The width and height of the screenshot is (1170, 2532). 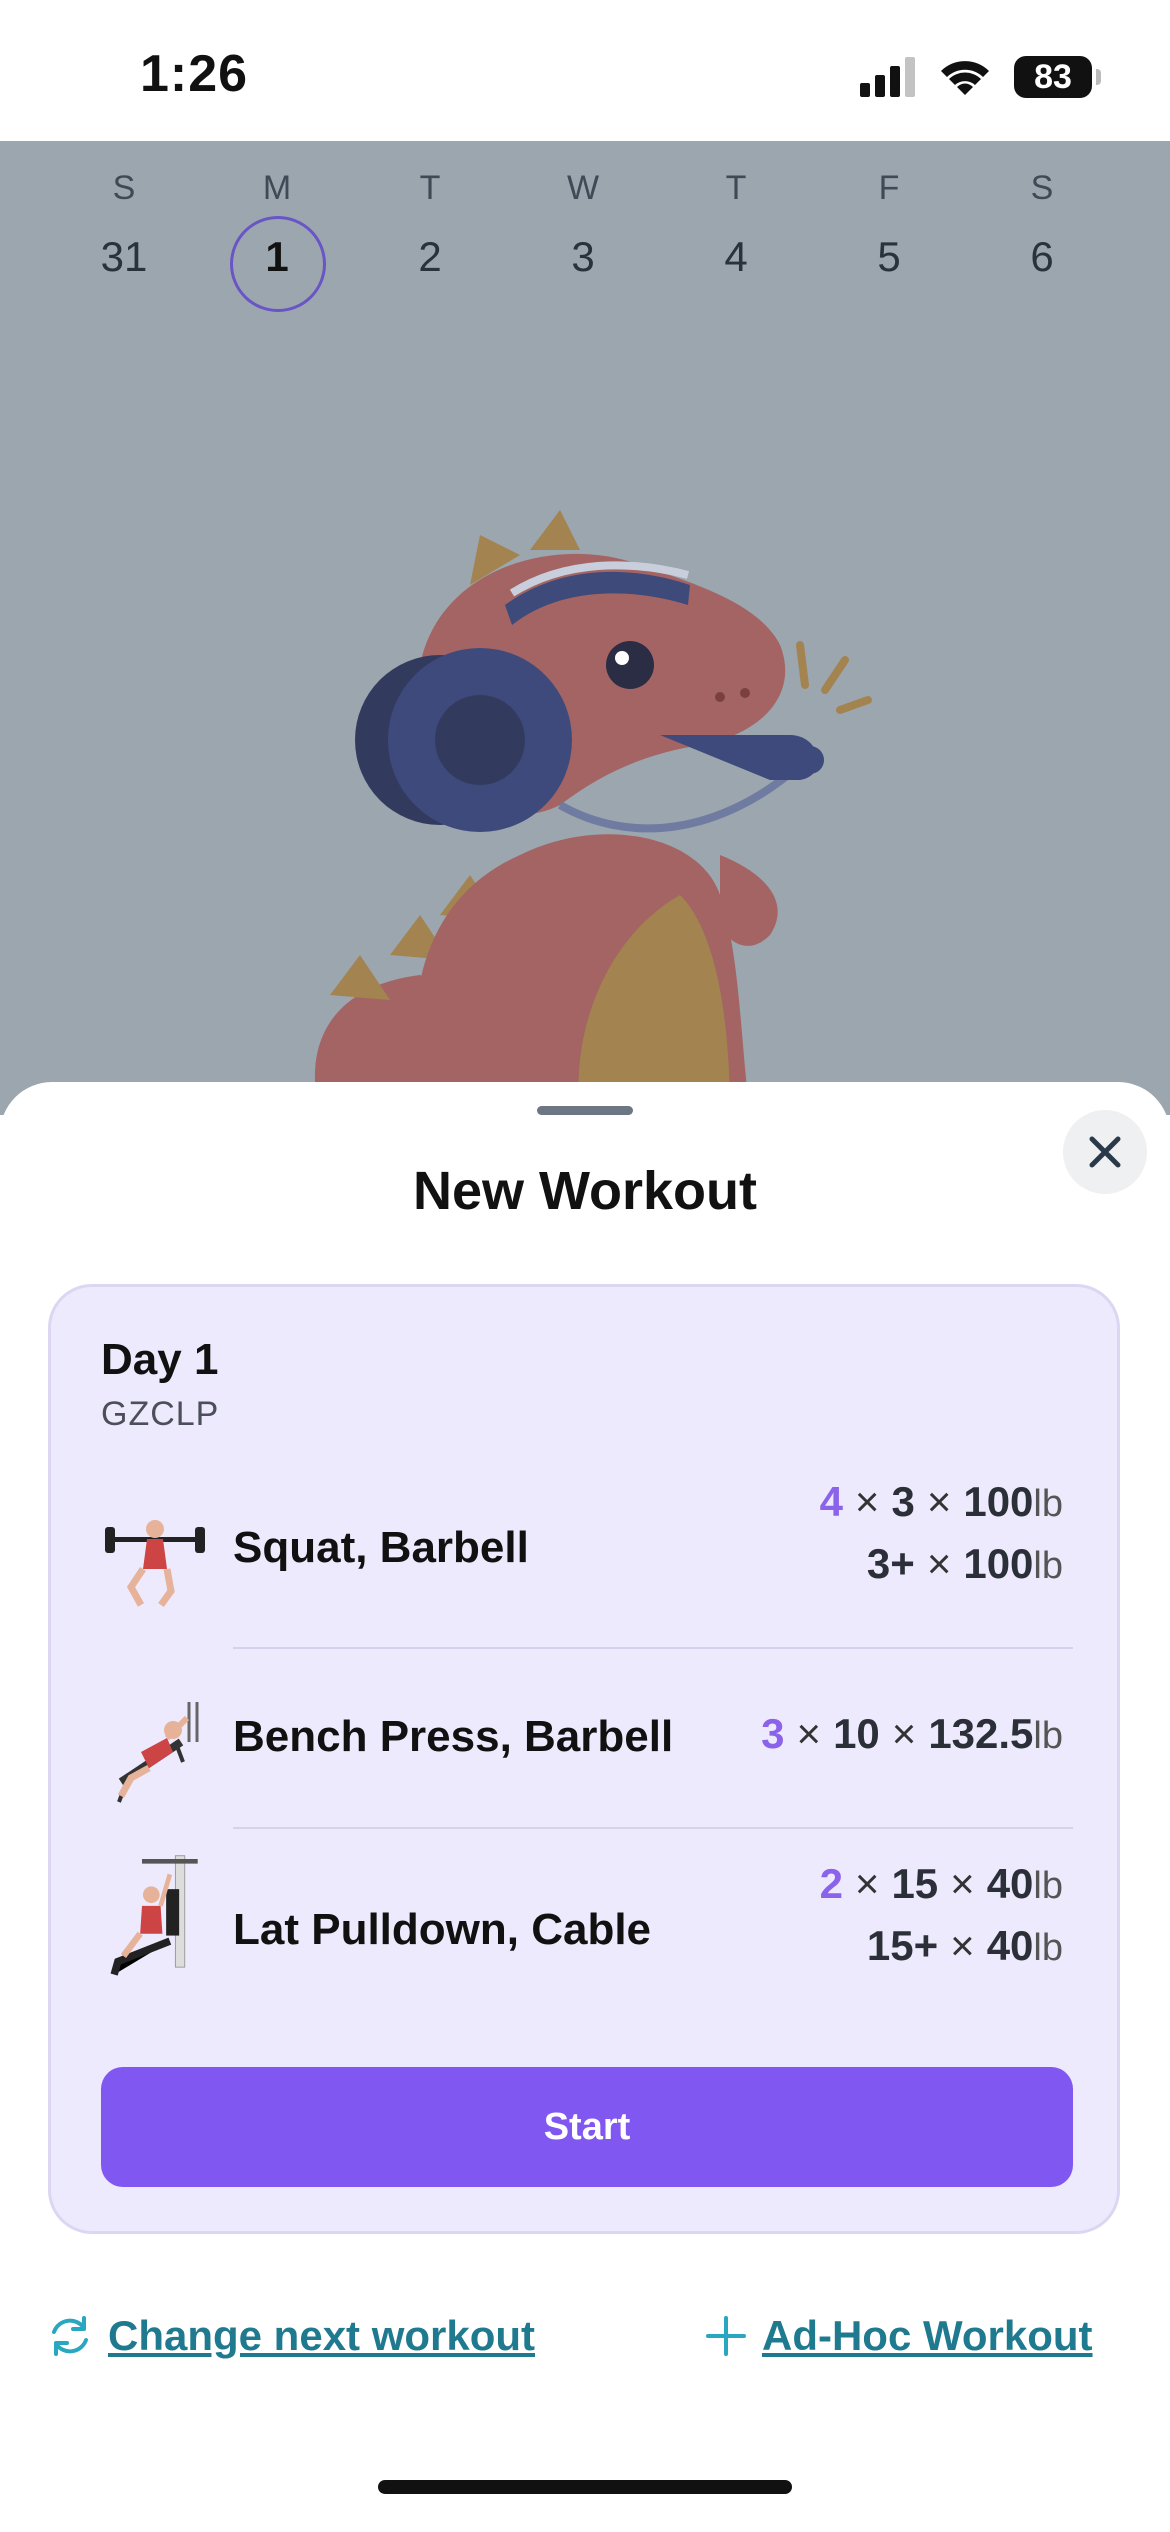 I want to click on set-count: 2, so click(x=831, y=1883).